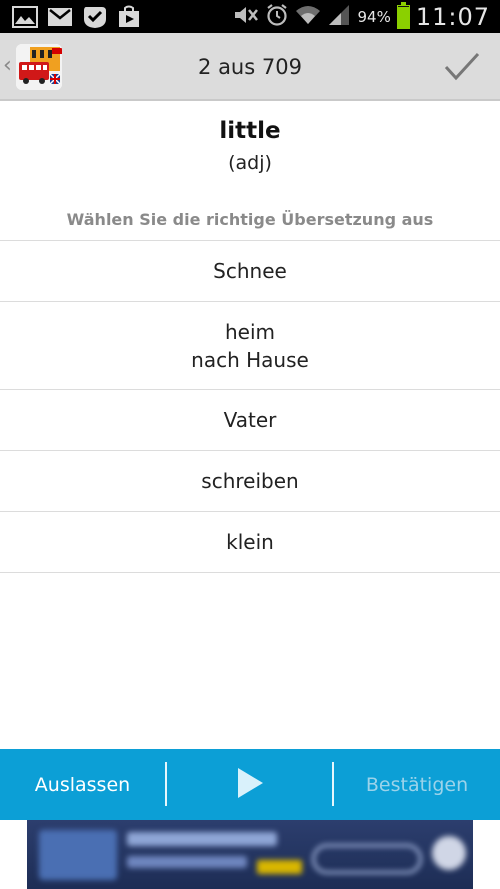 The image size is (500, 889). I want to click on battery-fill, so click(403, 17).